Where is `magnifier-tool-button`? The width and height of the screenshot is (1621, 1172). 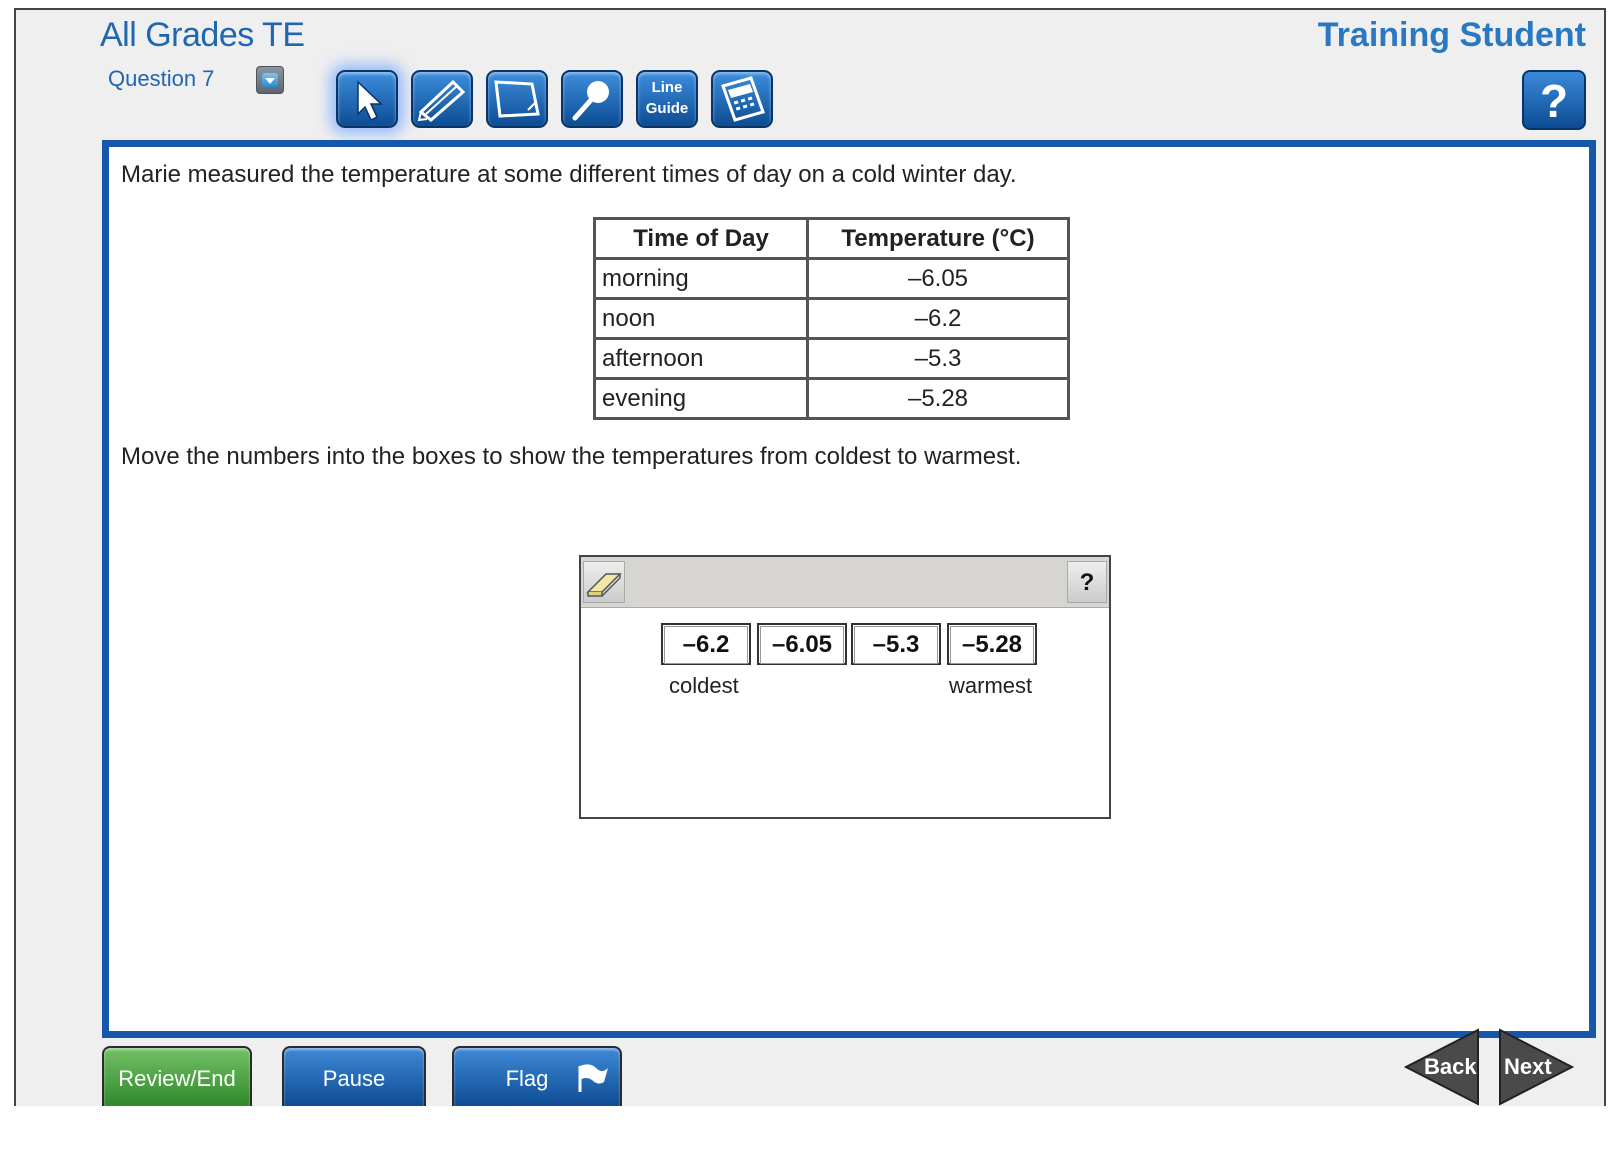
magnifier-tool-button is located at coordinates (592, 99).